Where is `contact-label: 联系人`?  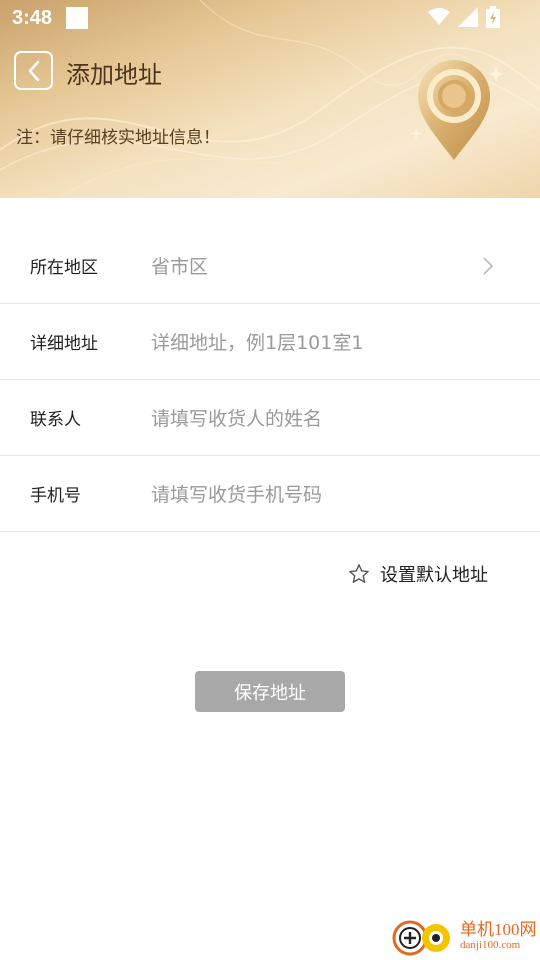 contact-label: 联系人 is located at coordinates (55, 420).